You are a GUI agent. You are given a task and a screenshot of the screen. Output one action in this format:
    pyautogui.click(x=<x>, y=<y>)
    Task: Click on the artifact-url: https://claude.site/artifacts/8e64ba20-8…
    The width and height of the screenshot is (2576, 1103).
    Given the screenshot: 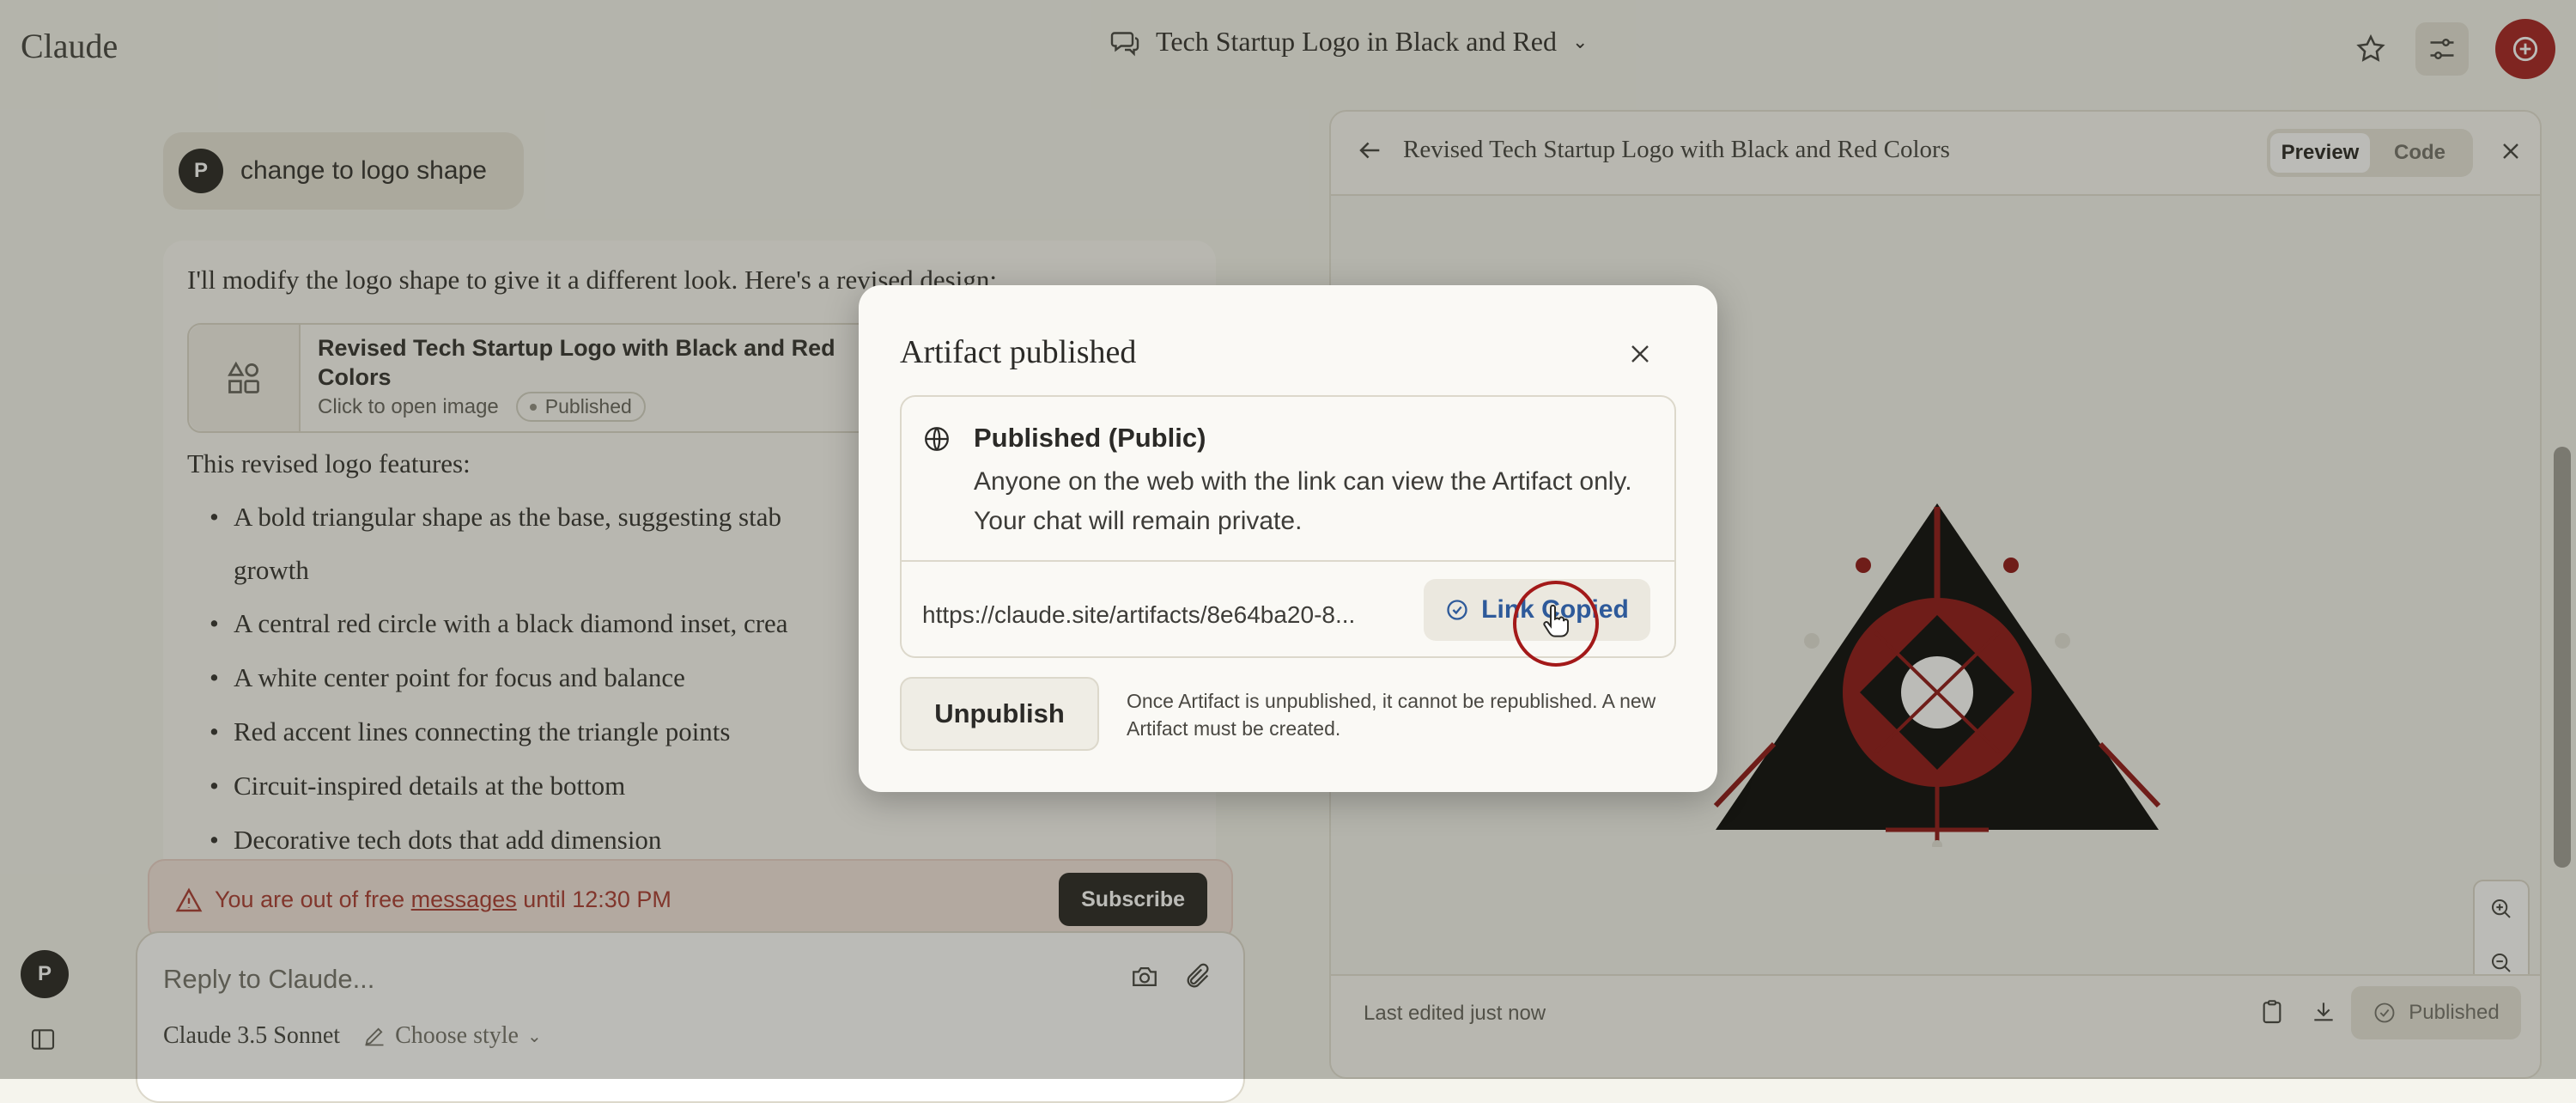 What is the action you would take?
    pyautogui.click(x=1138, y=615)
    